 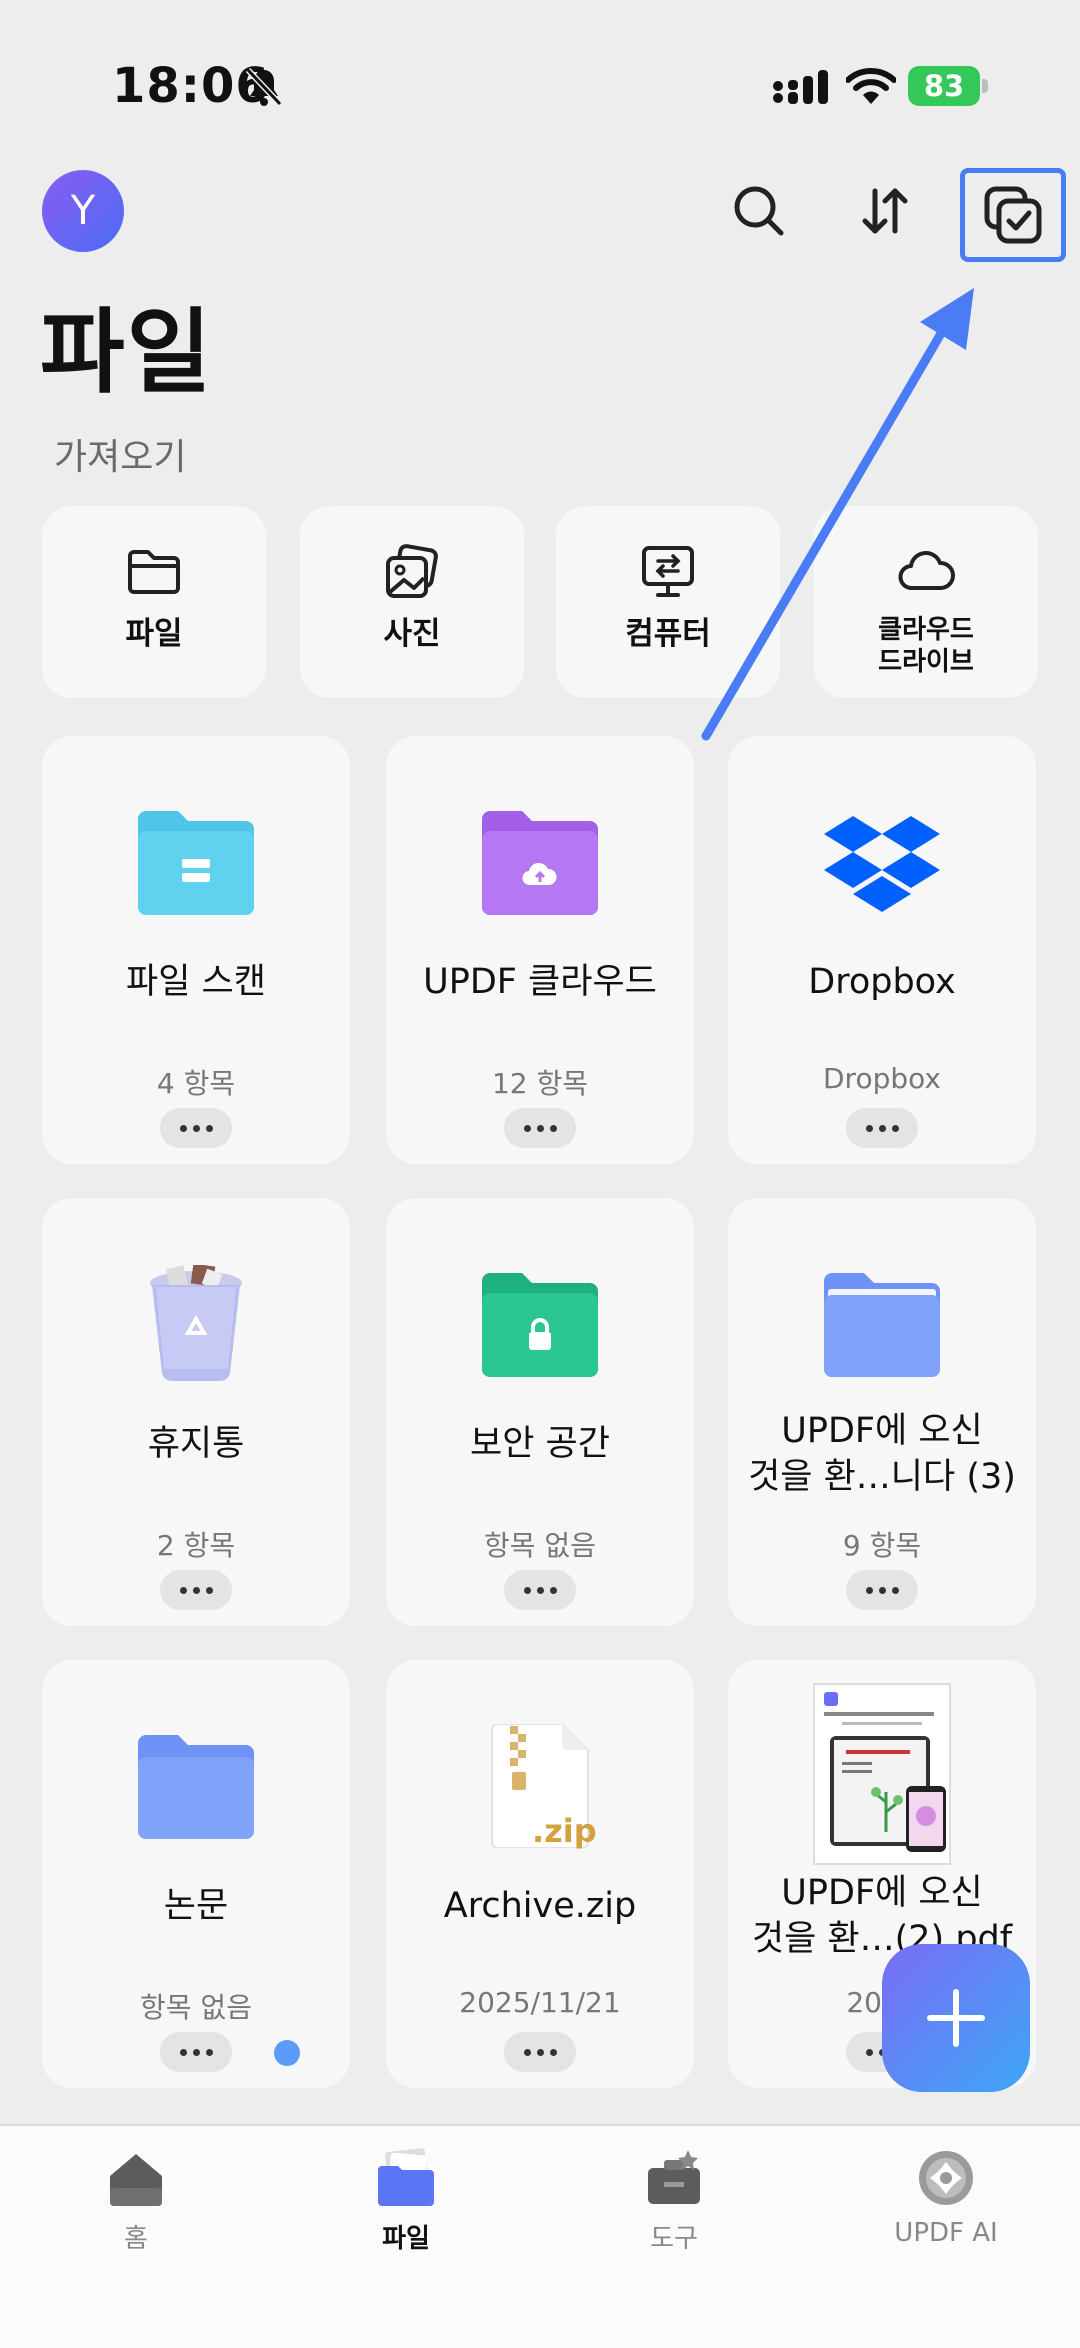 What do you see at coordinates (540, 1083) in the screenshot?
I see `file-card-subtitle: 12 항목` at bounding box center [540, 1083].